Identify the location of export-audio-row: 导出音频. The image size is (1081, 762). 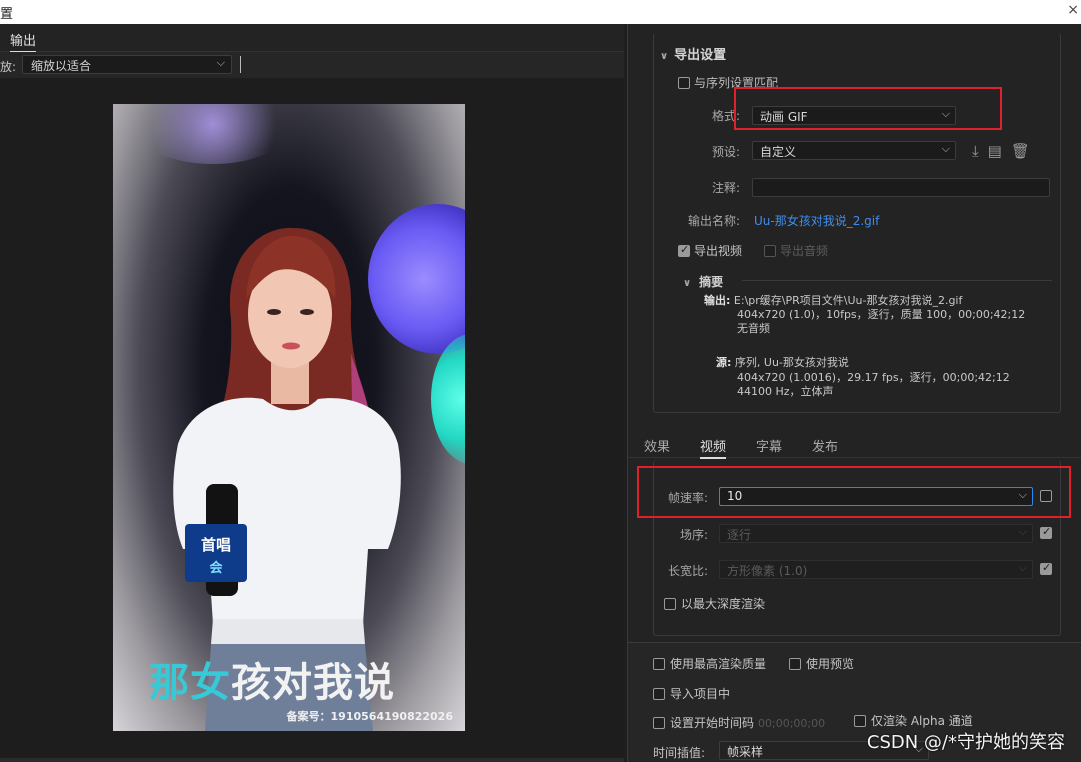
(796, 250).